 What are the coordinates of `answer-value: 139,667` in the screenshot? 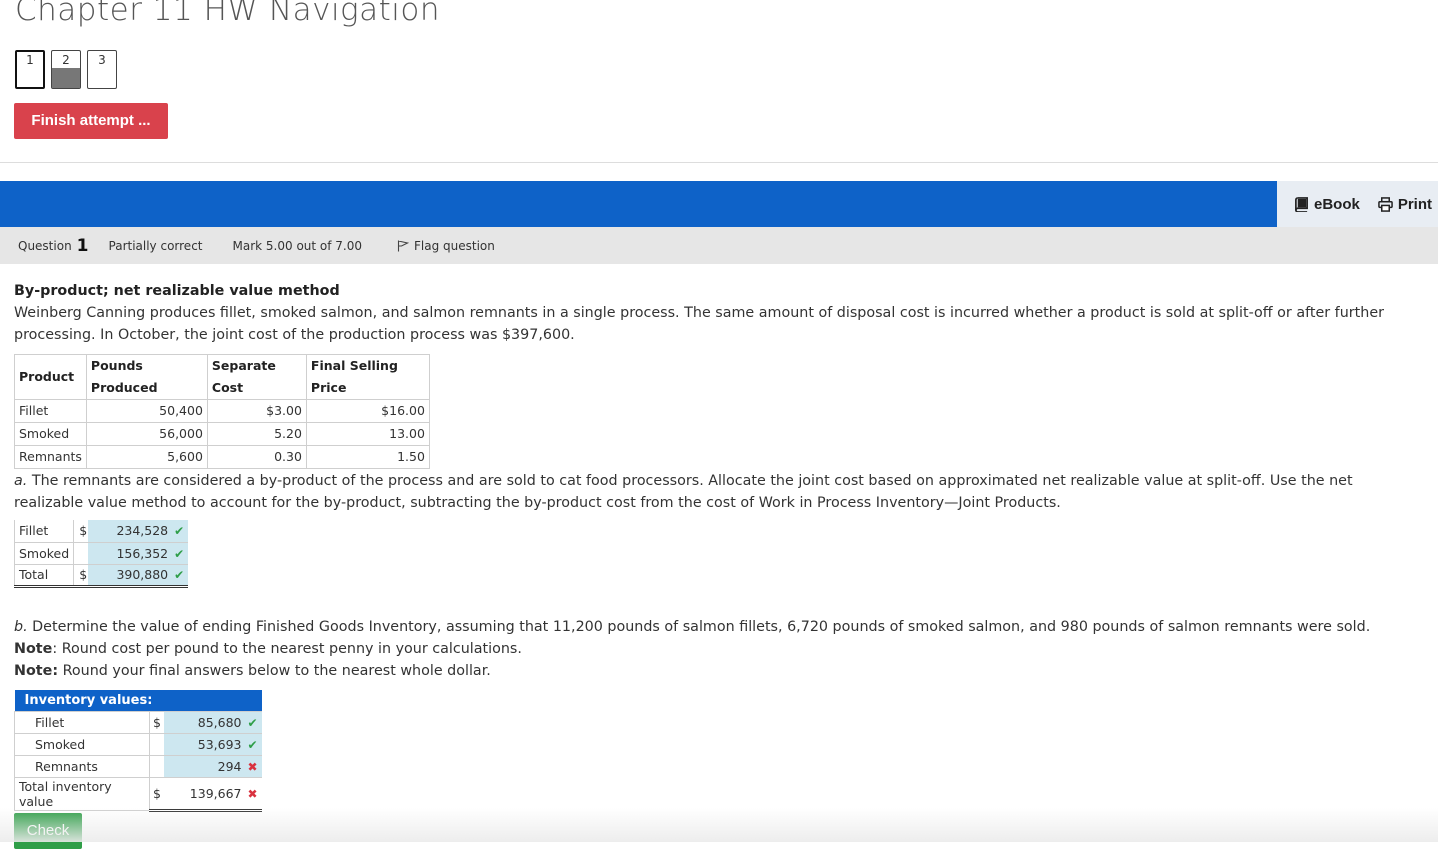 It's located at (215, 793).